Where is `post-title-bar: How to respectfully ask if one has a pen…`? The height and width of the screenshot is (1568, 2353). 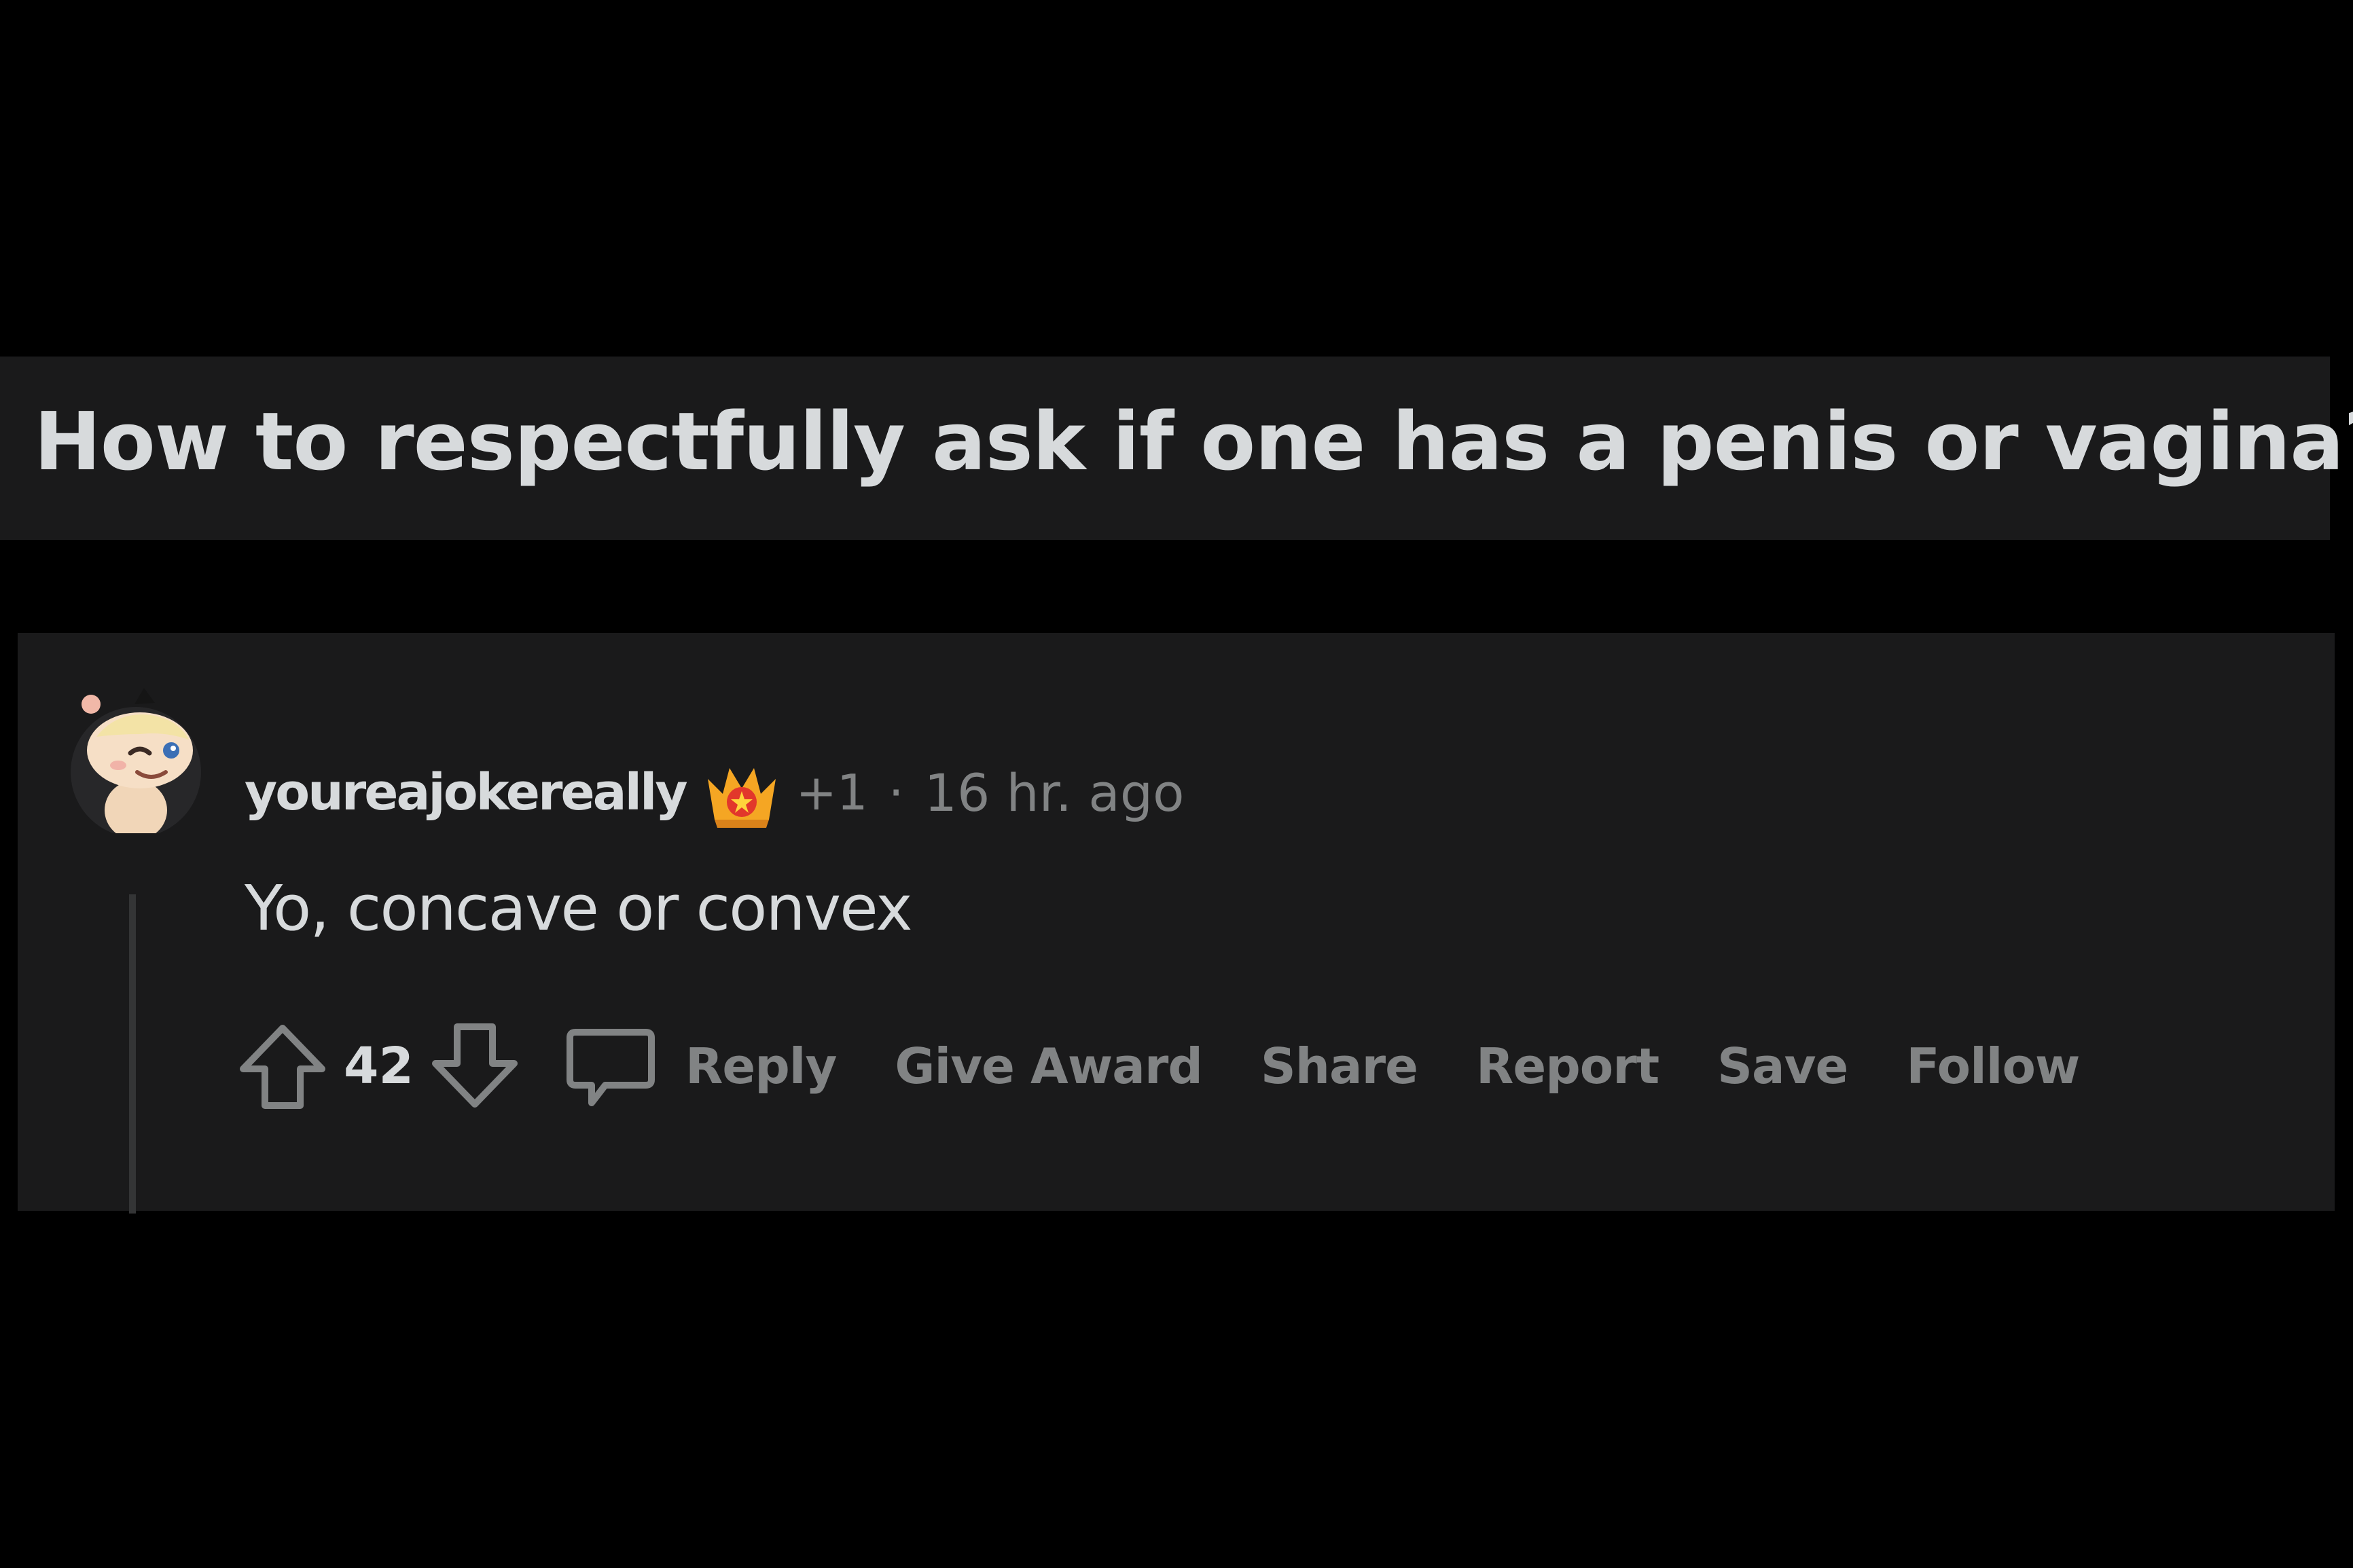
post-title-bar: How to respectfully ask if one has a pen… is located at coordinates (1176, 448).